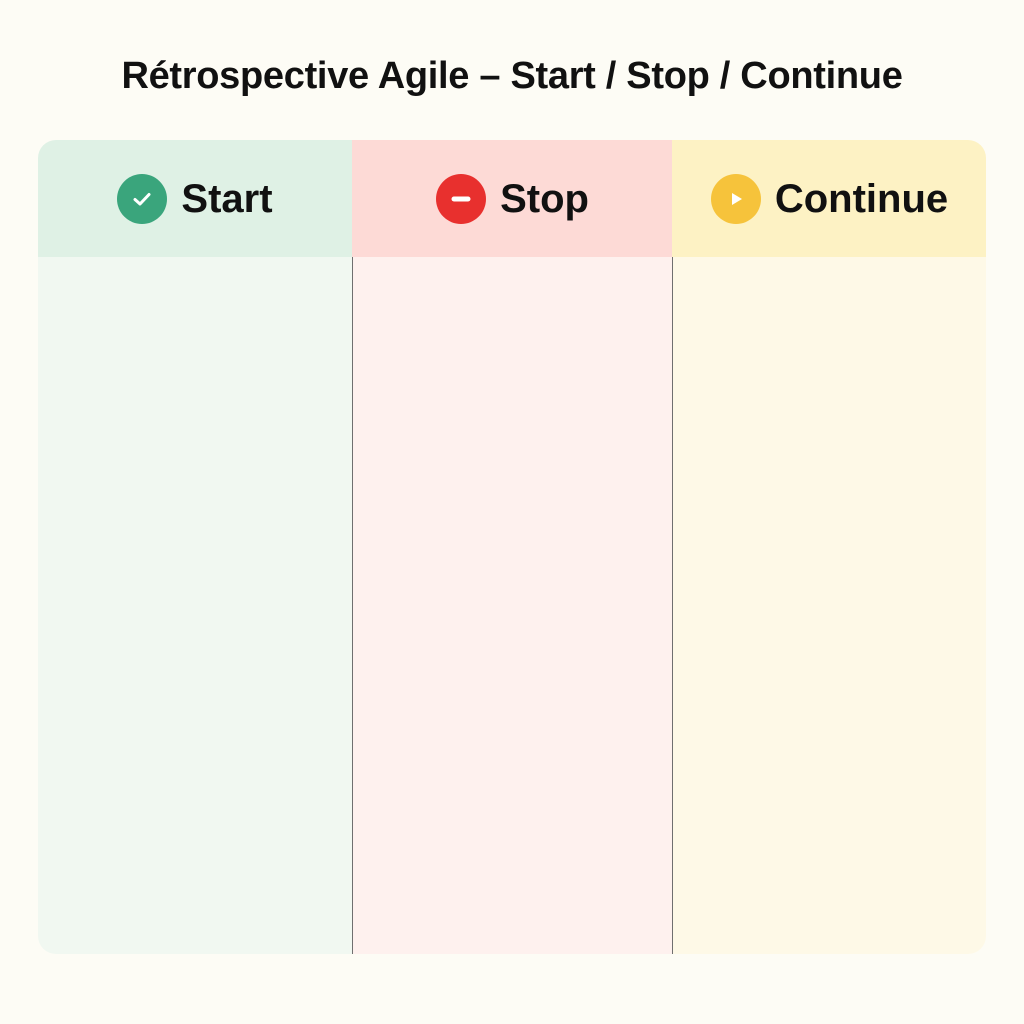 The image size is (1024, 1024). I want to click on play-circle-icon, so click(735, 198).